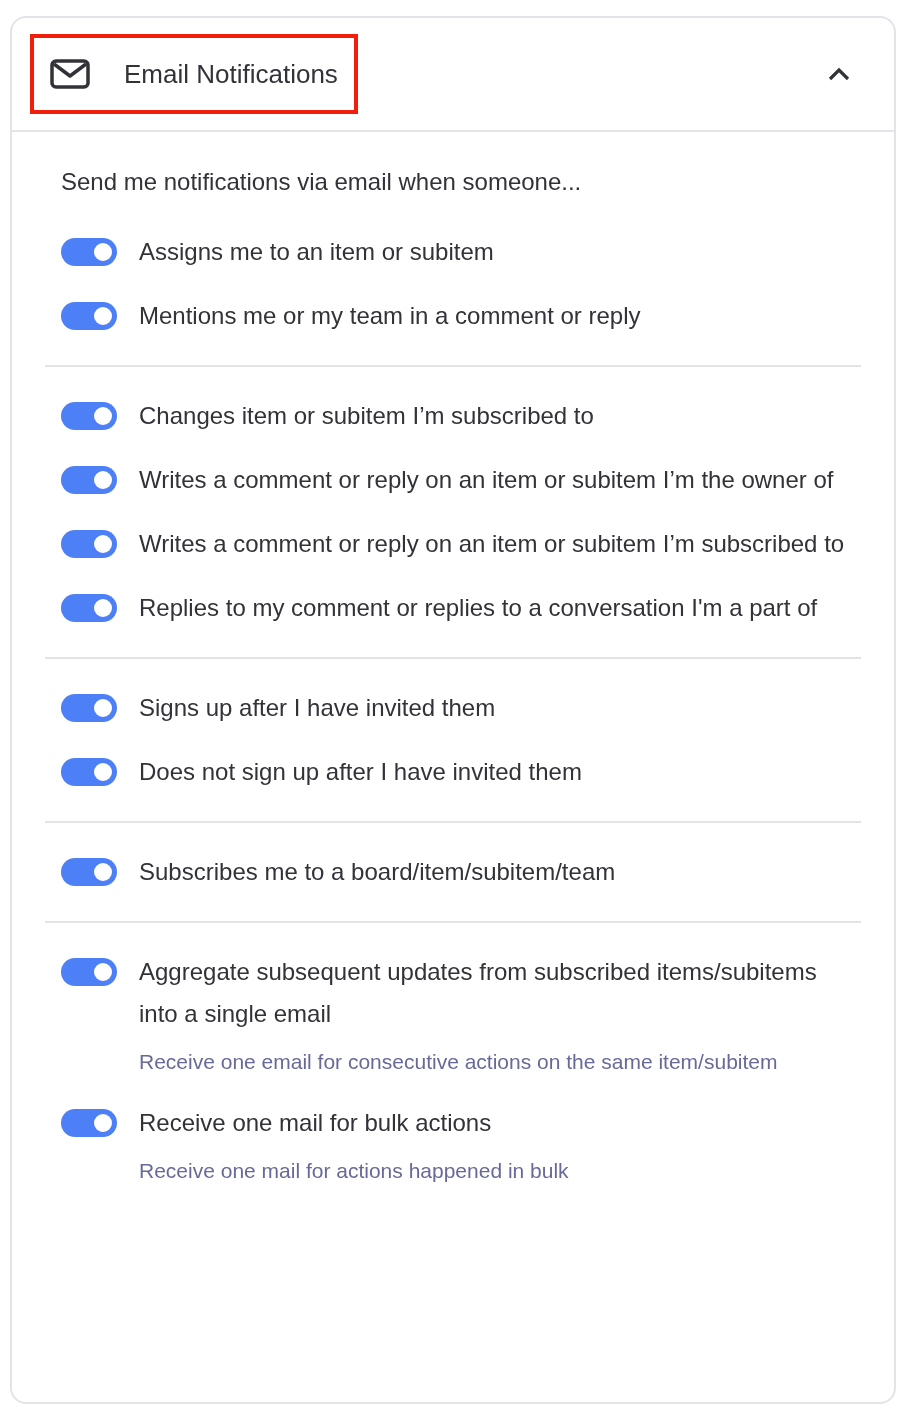  What do you see at coordinates (360, 772) in the screenshot?
I see `option-label: Does not sign up after I have invited them` at bounding box center [360, 772].